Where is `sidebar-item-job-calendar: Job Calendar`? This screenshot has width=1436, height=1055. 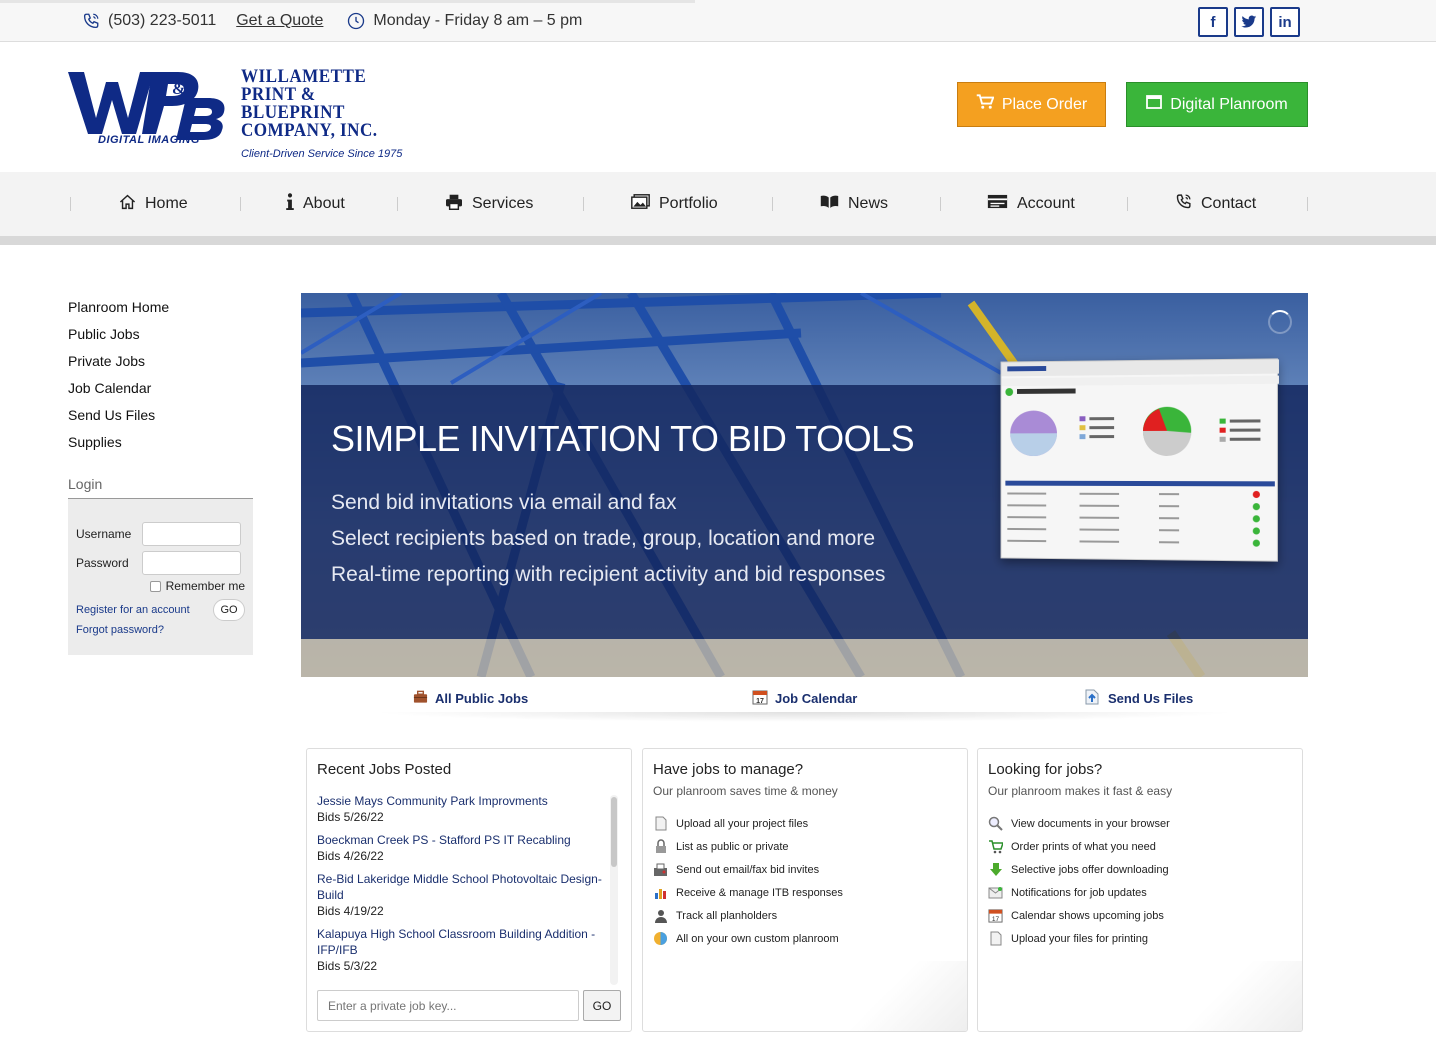 sidebar-item-job-calendar: Job Calendar is located at coordinates (160, 391).